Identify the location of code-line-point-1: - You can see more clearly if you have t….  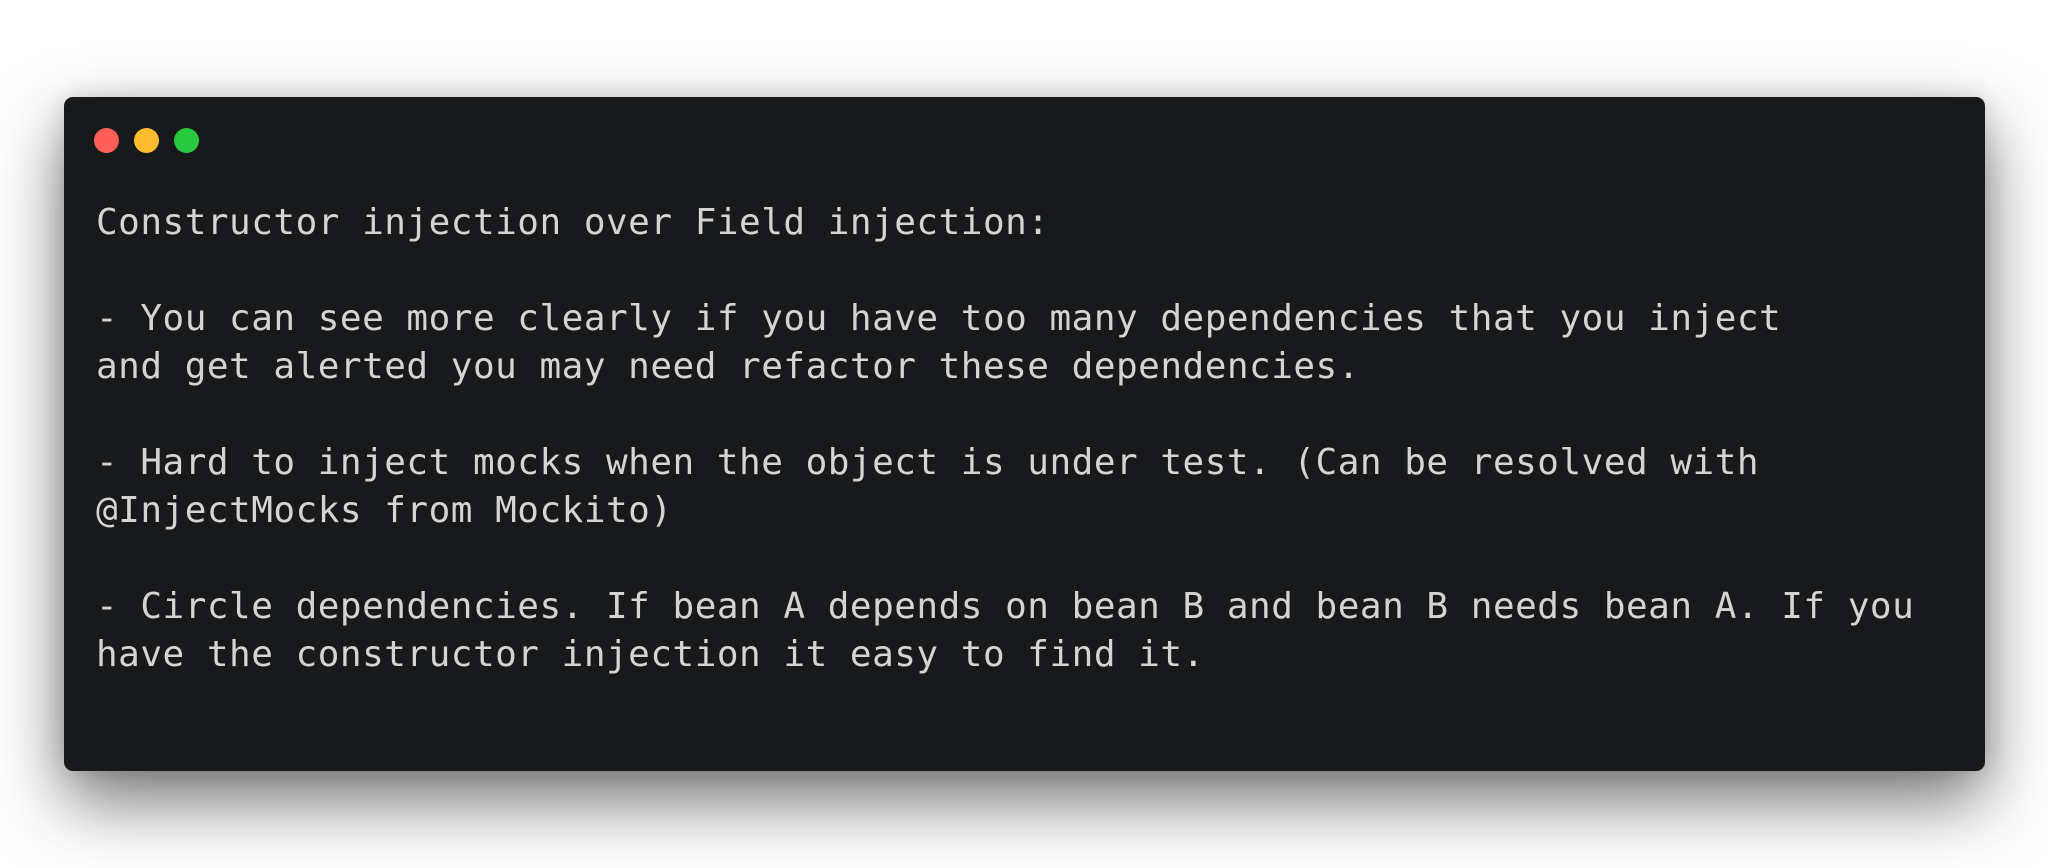
(939, 318).